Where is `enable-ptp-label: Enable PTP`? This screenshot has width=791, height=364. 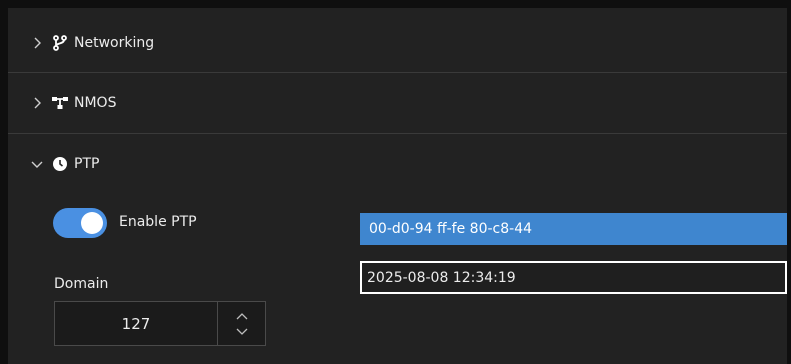
enable-ptp-label: Enable PTP is located at coordinates (158, 222).